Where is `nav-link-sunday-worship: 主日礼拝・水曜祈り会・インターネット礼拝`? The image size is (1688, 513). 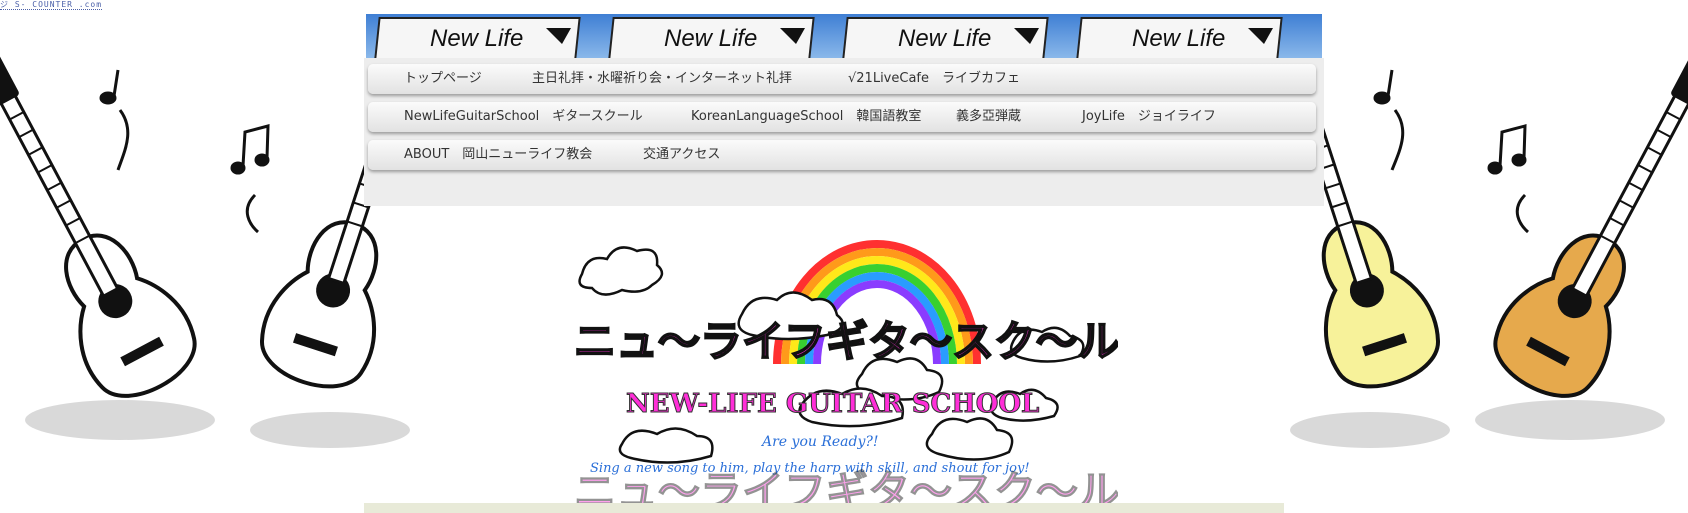 nav-link-sunday-worship: 主日礼拝・水曜祈り会・インターネット礼拝 is located at coordinates (662, 79).